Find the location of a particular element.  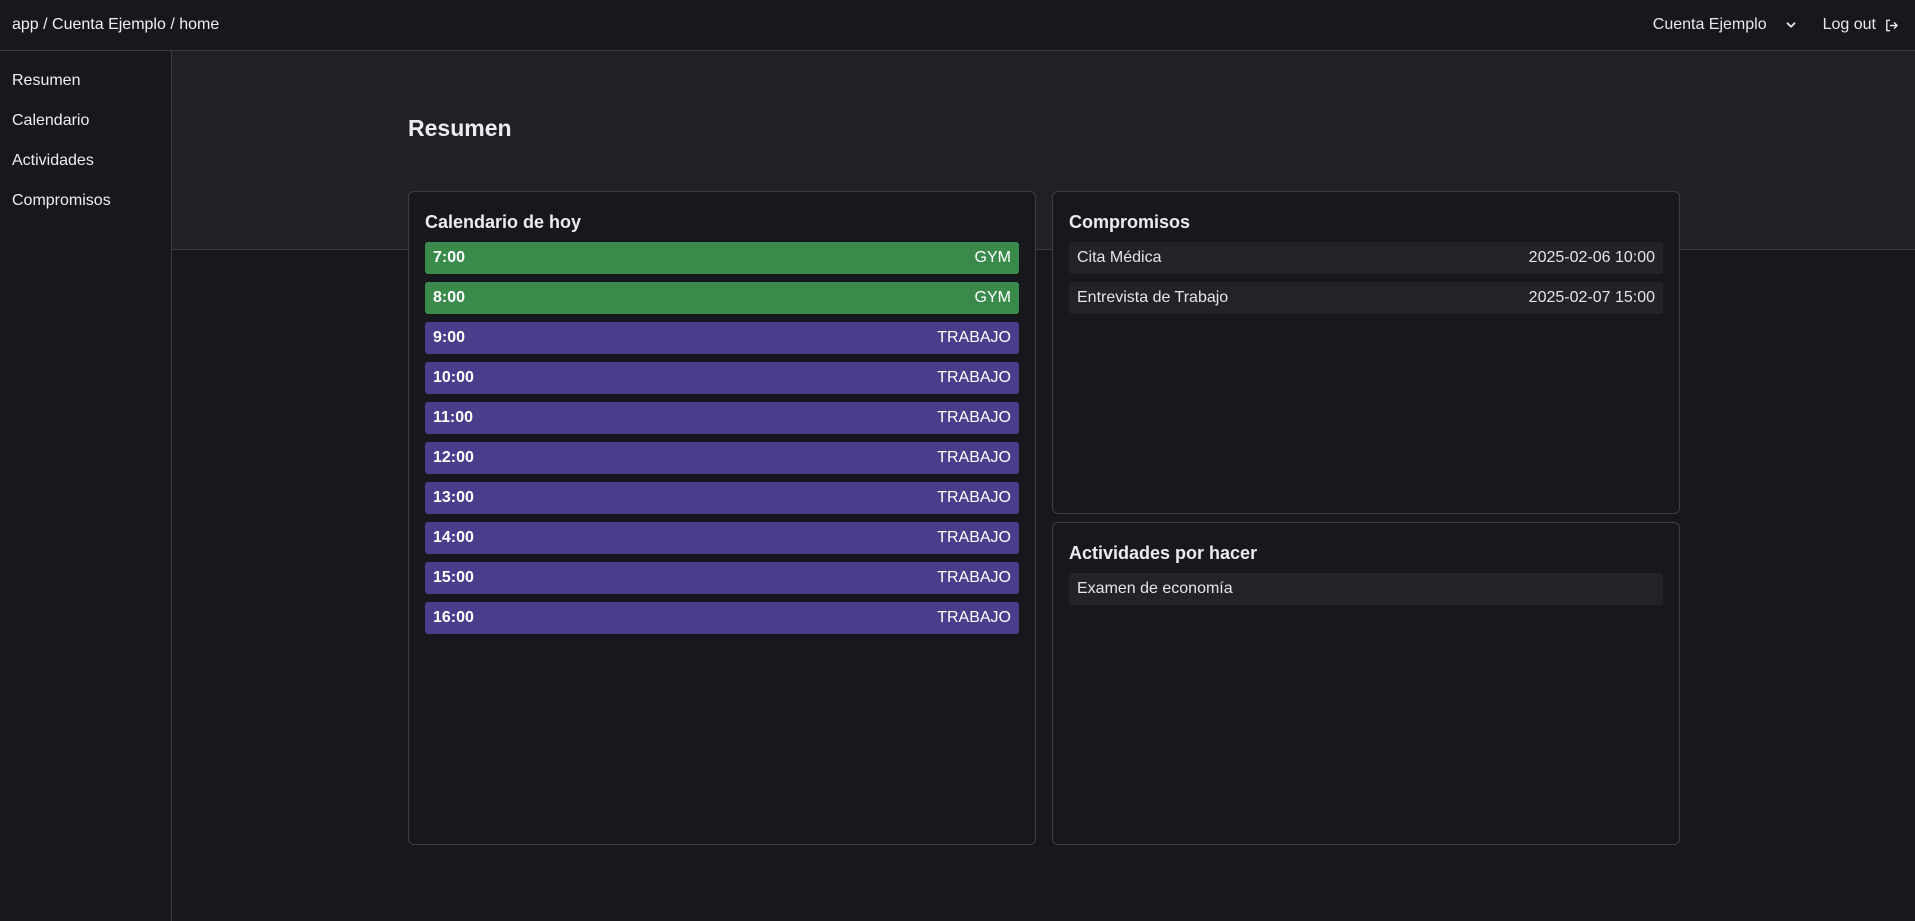

compromiso-datetime: 2025-02-07 15:00 is located at coordinates (1591, 297).